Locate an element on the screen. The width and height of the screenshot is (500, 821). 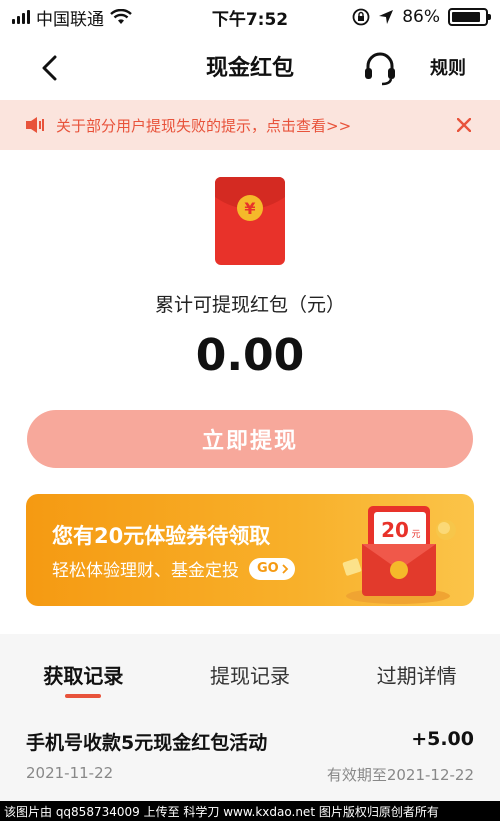
record-date: 2021-11-22 is located at coordinates (70, 773).